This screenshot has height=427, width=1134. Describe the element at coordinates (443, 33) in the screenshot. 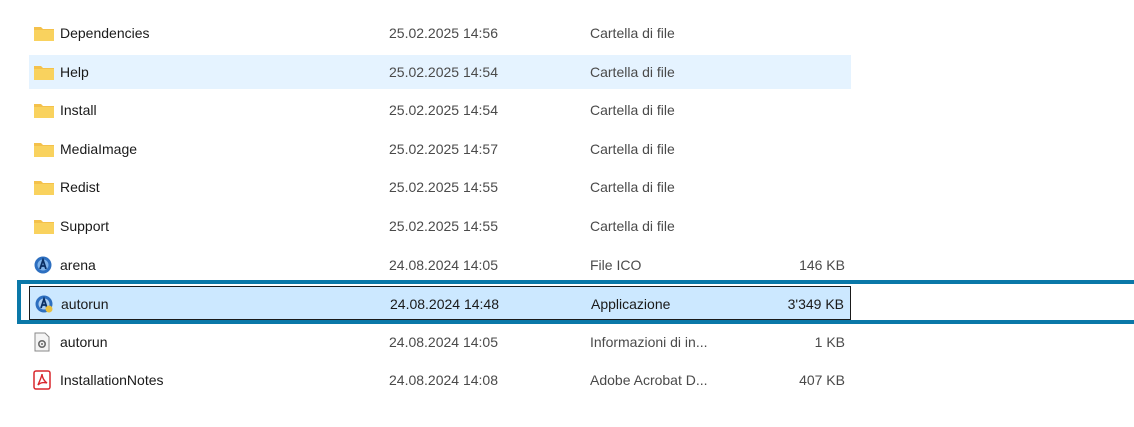

I see `file-date: 25.02.2025 14:56` at that location.